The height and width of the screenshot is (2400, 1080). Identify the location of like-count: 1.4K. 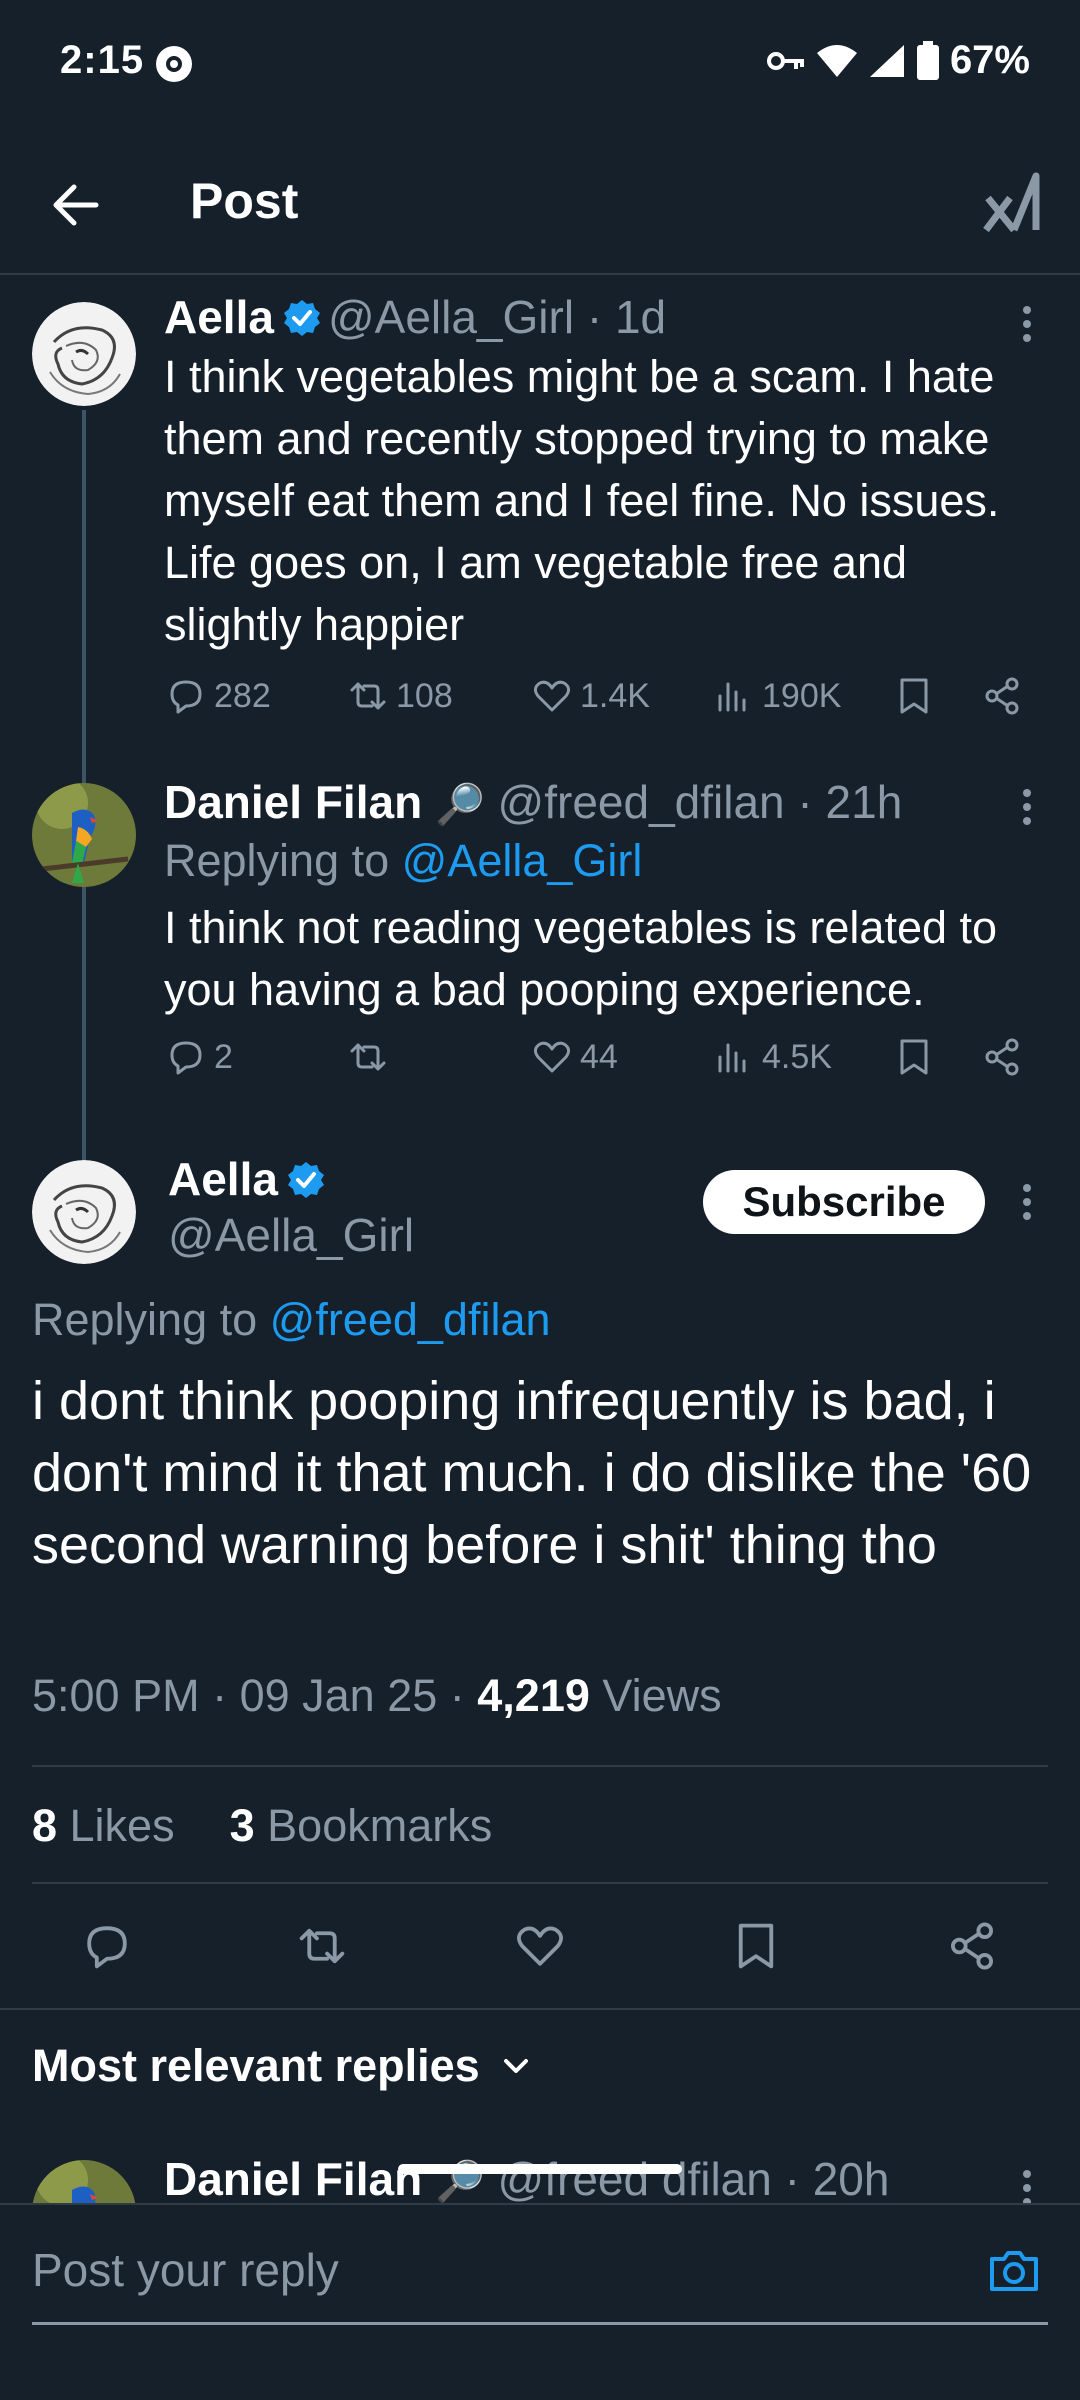
(615, 695).